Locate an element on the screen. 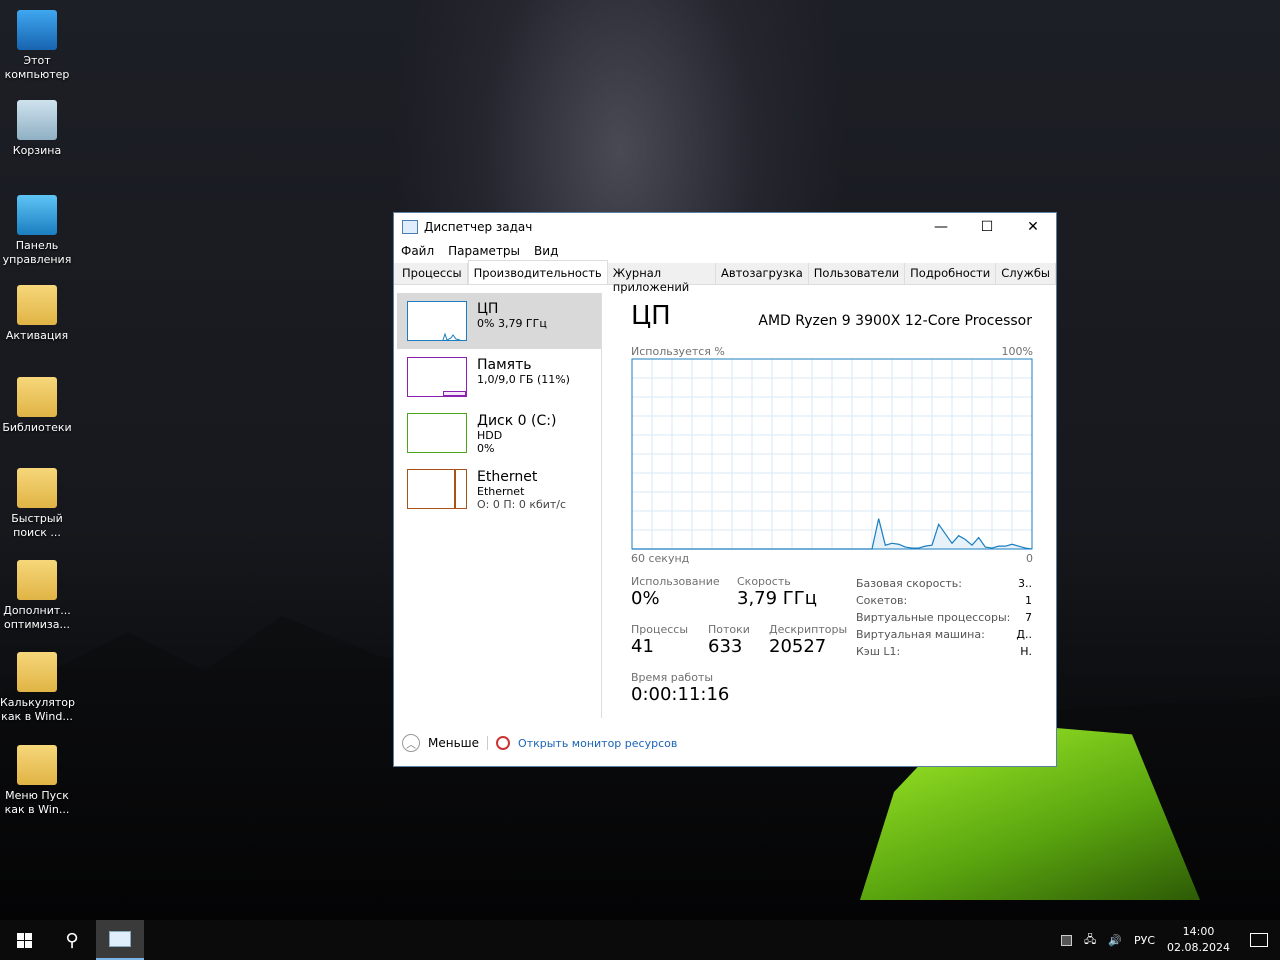 Image resolution: width=1280 pixels, height=960 pixels. item-name: Память is located at coordinates (504, 365).